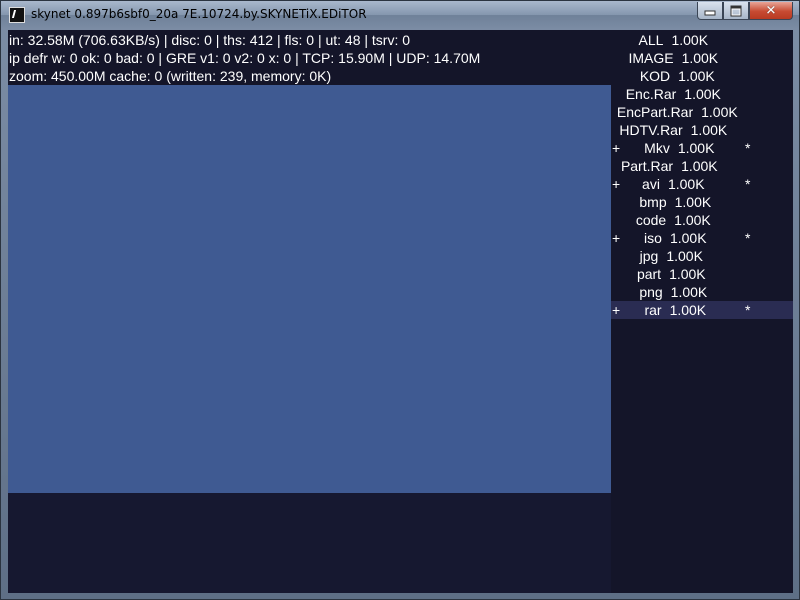 This screenshot has height=600, width=800. I want to click on category-label: rar, so click(653, 310).